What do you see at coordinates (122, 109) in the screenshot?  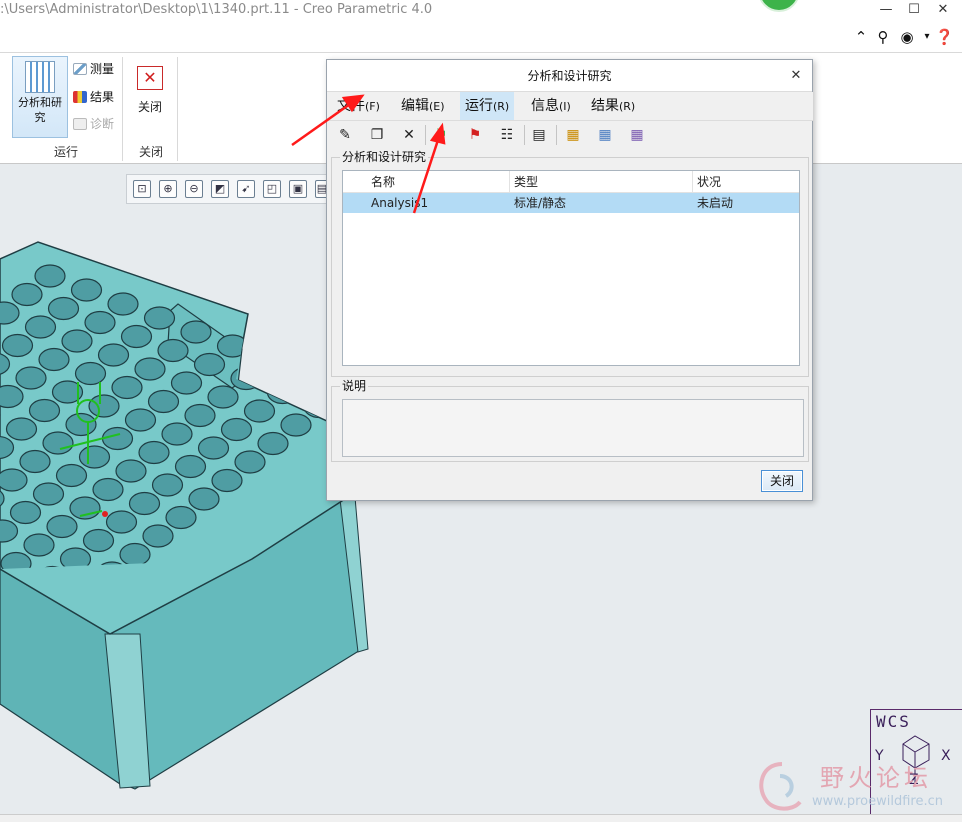 I see `group-divider` at bounding box center [122, 109].